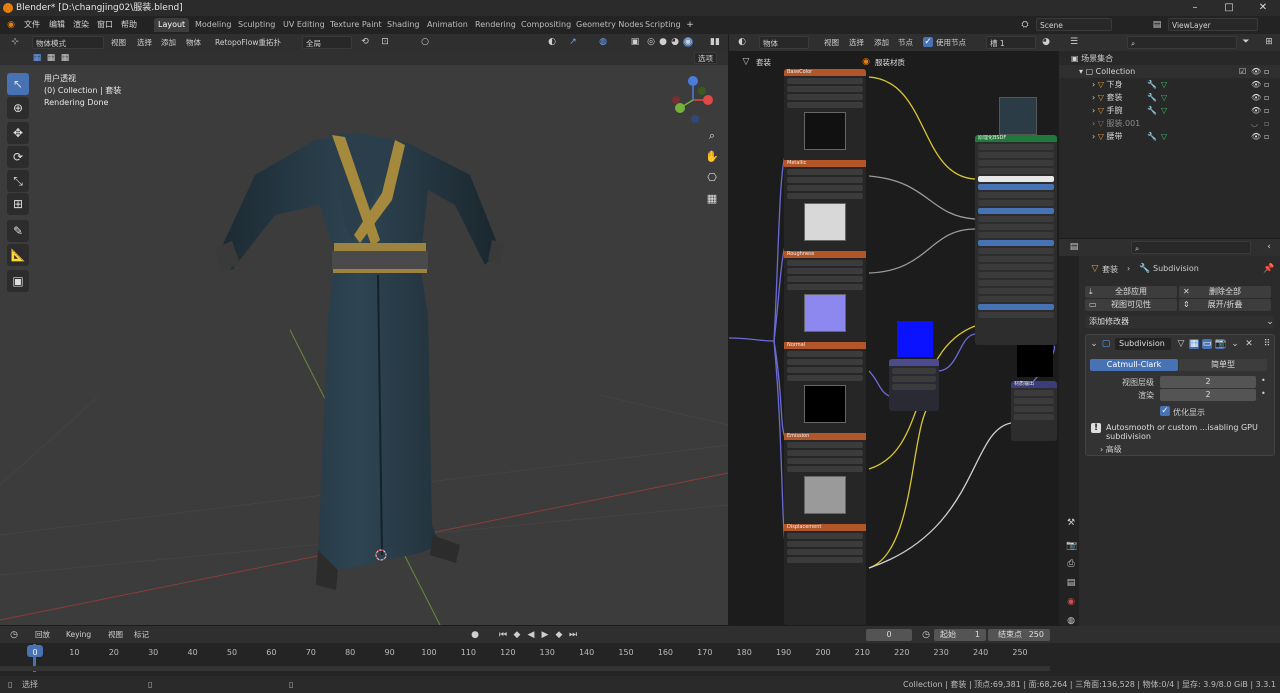 The height and width of the screenshot is (693, 1280). Describe the element at coordinates (742, 42) in the screenshot. I see `shader-editor-type-icon: ◐` at that location.